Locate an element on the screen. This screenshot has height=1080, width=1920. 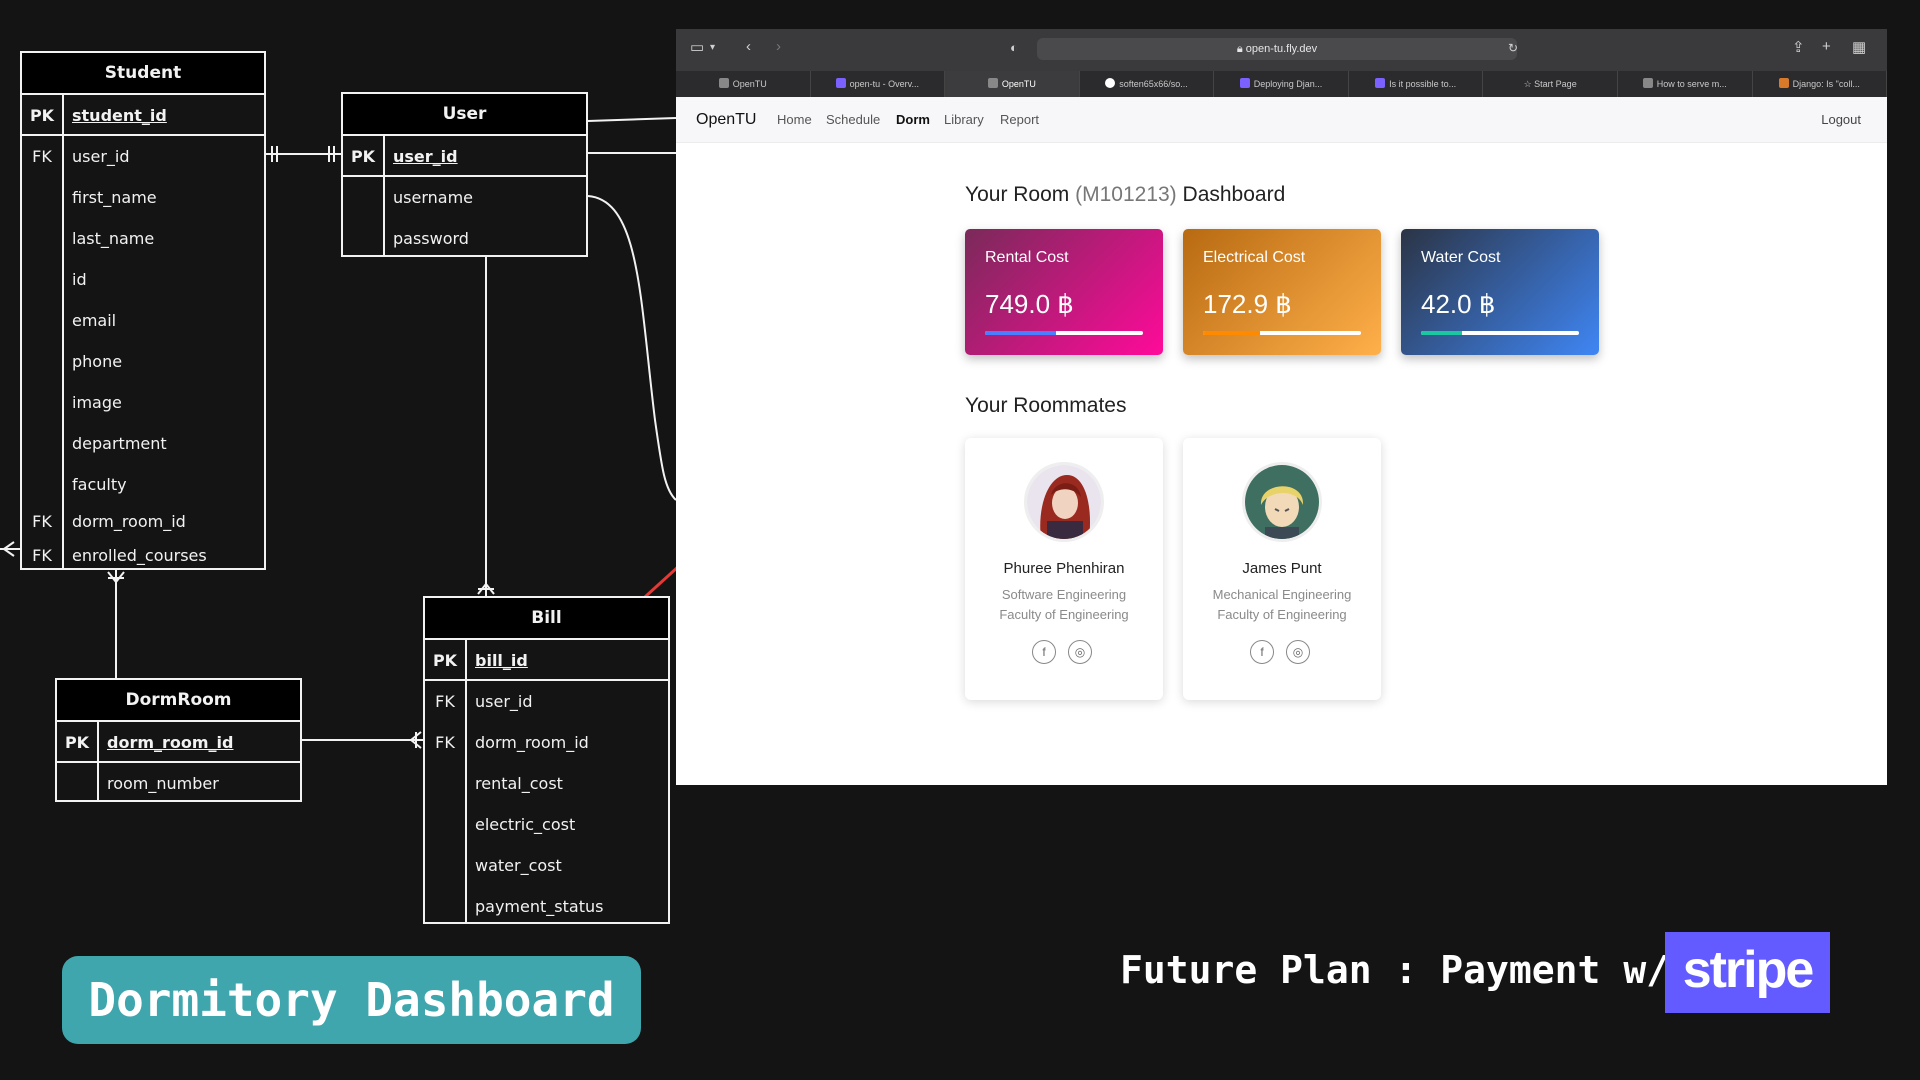
tab-overview-icon: ▦ is located at coordinates (1859, 47).